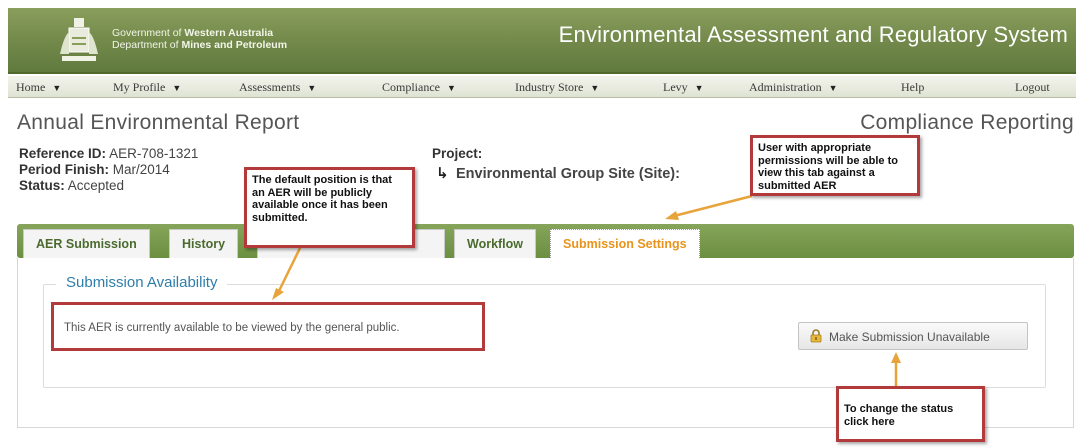 Image resolution: width=1084 pixels, height=448 pixels. What do you see at coordinates (912, 87) in the screenshot?
I see `nav-item-help: Help` at bounding box center [912, 87].